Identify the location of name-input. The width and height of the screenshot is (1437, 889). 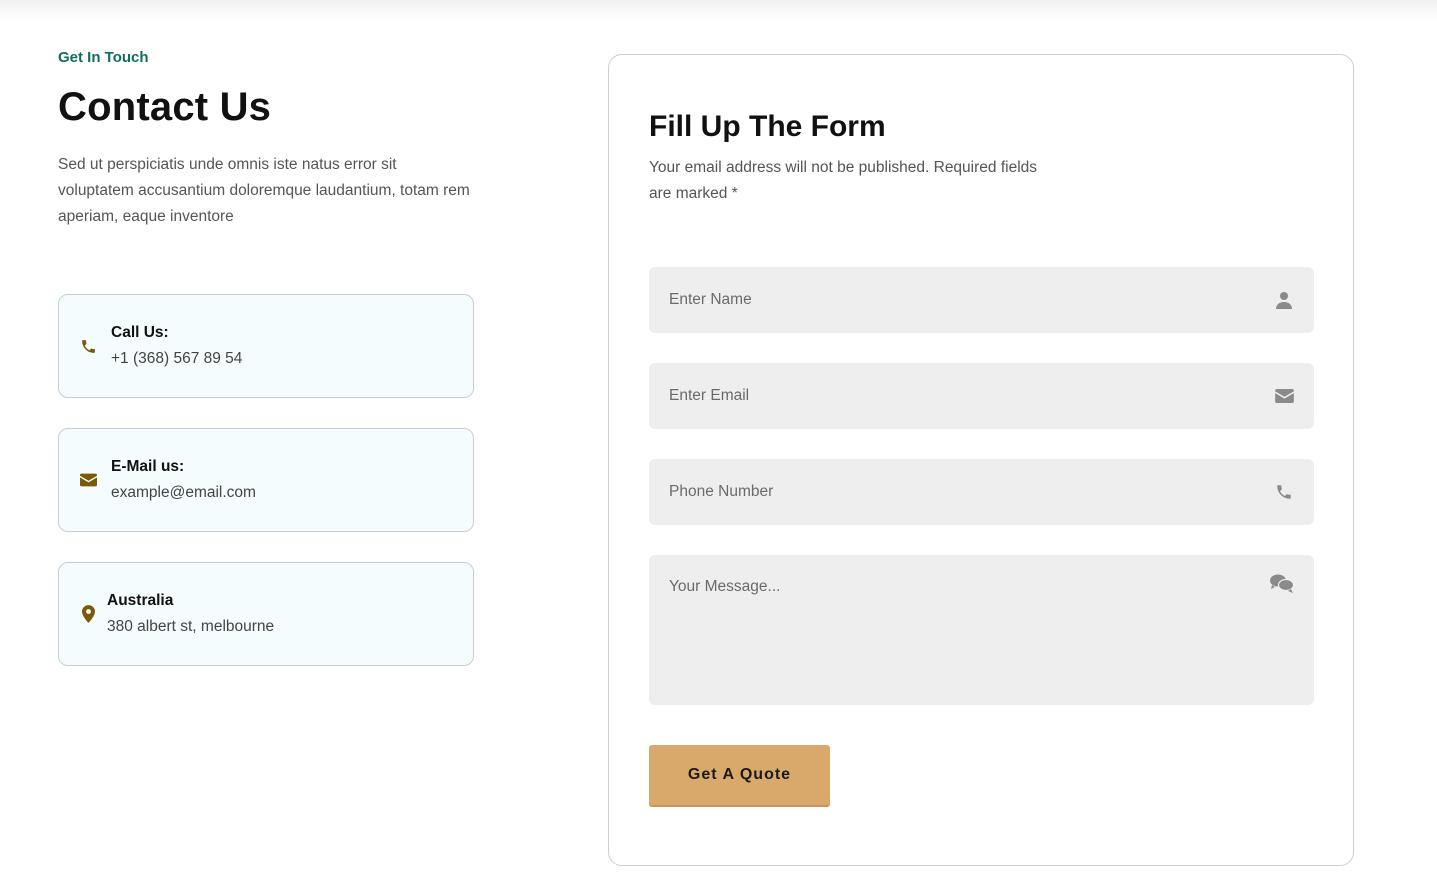
(981, 300).